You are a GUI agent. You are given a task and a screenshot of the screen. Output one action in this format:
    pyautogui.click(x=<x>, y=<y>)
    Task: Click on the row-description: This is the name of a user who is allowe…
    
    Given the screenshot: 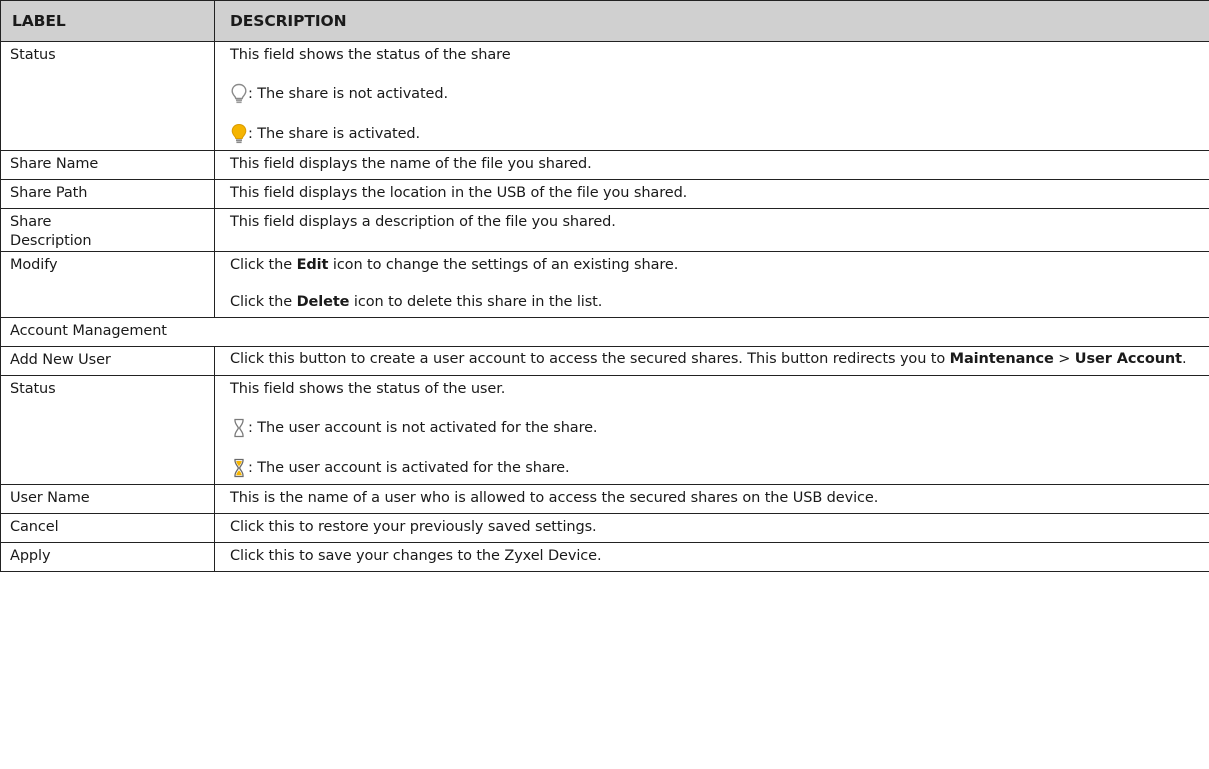 What is the action you would take?
    pyautogui.click(x=554, y=498)
    